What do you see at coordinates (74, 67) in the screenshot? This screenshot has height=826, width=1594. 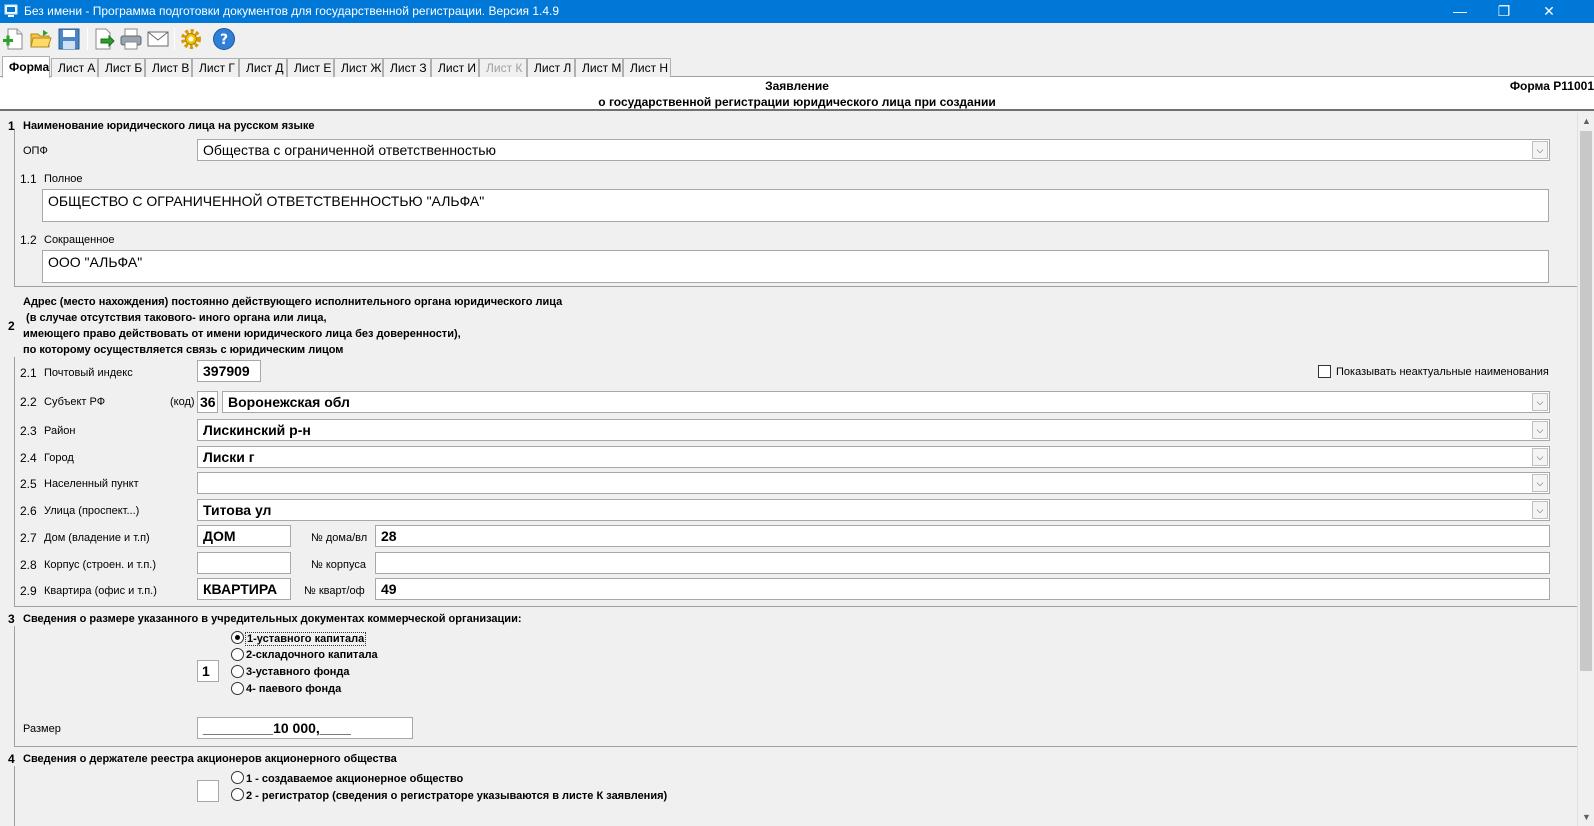 I see `tab-list-a: Лист А` at bounding box center [74, 67].